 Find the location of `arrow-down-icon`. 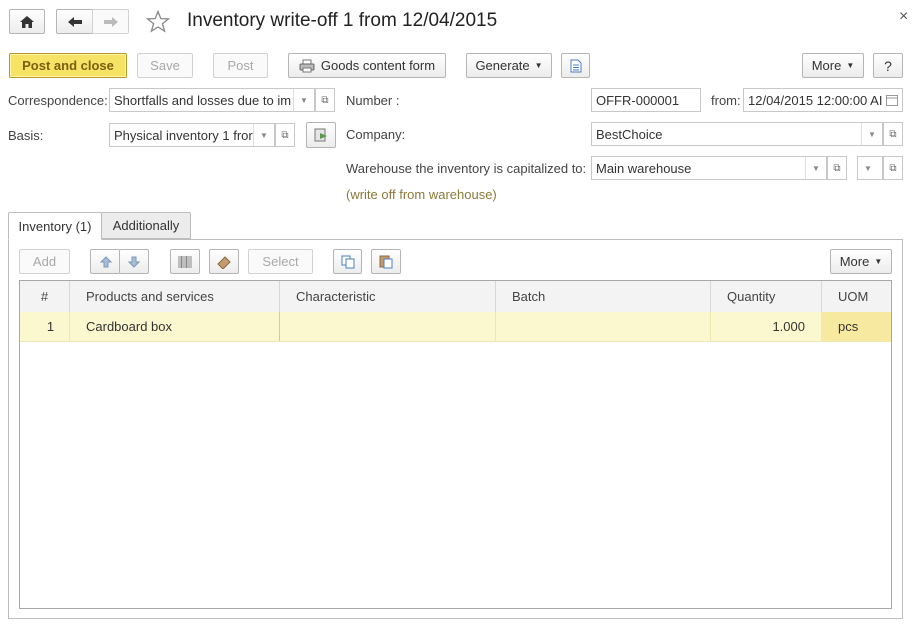

arrow-down-icon is located at coordinates (134, 262).